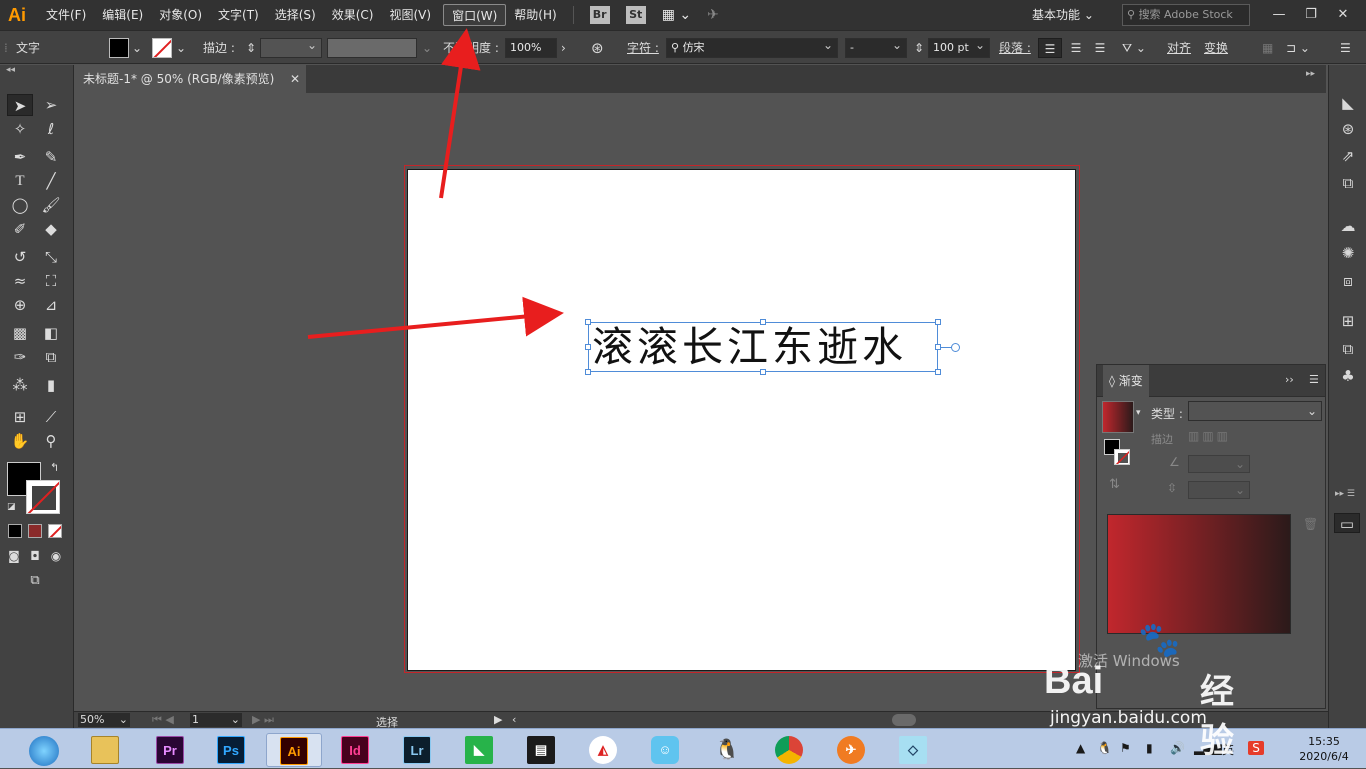  Describe the element at coordinates (1310, 524) in the screenshot. I see `delete-stop-icon: 🗑` at that location.